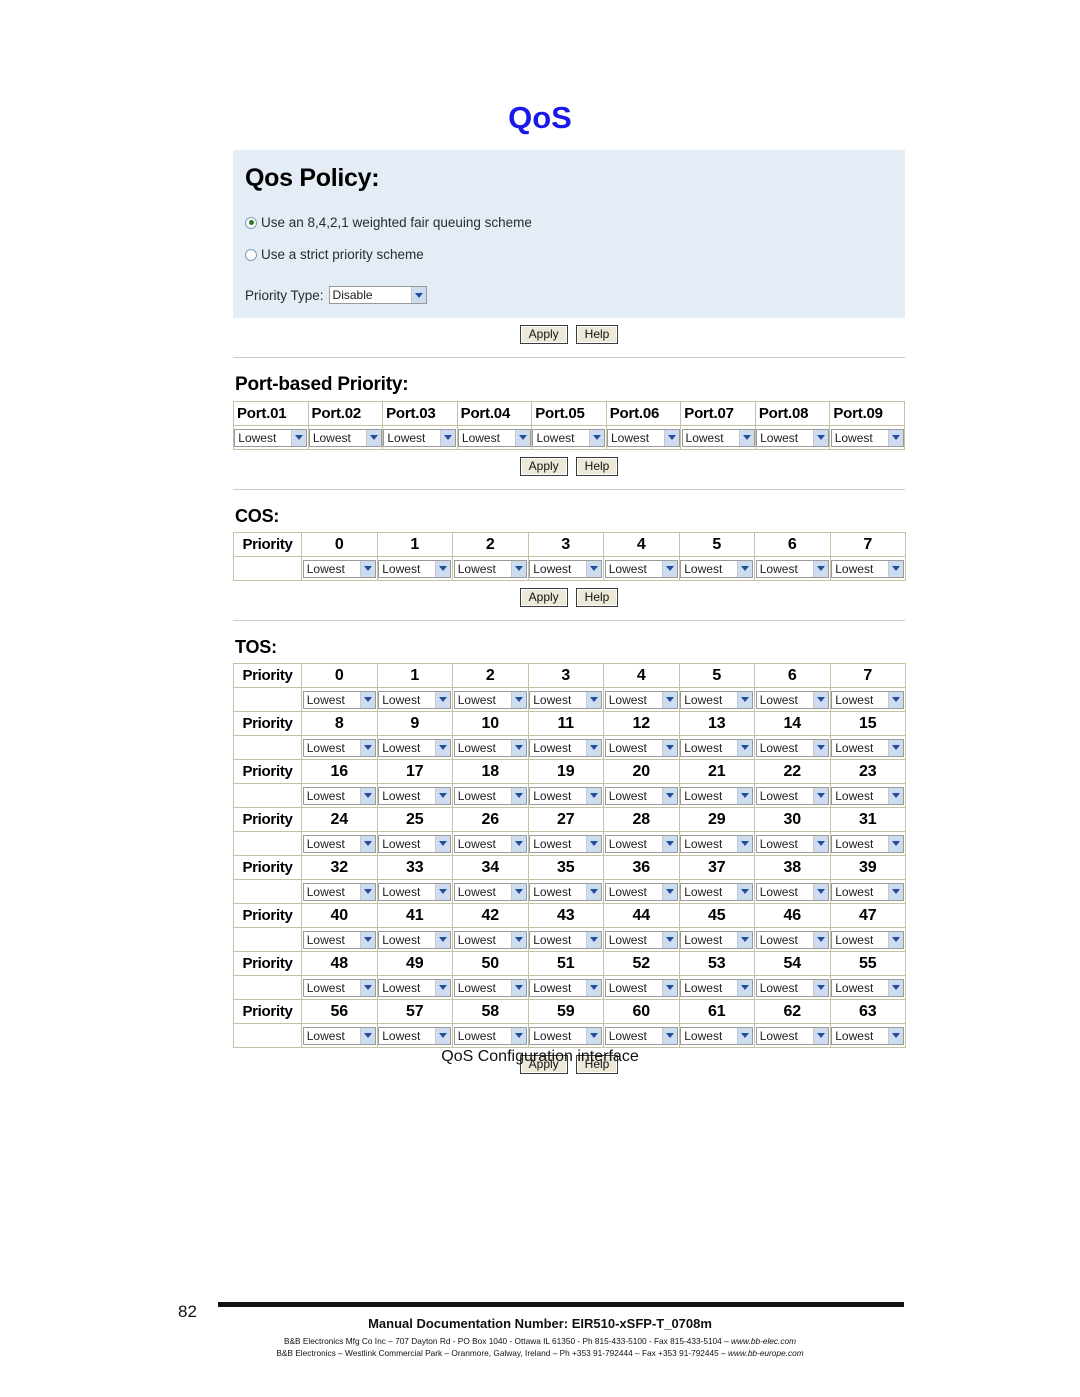 The height and width of the screenshot is (1397, 1080). I want to click on tos-priority-select-56: Lowest, so click(339, 1035).